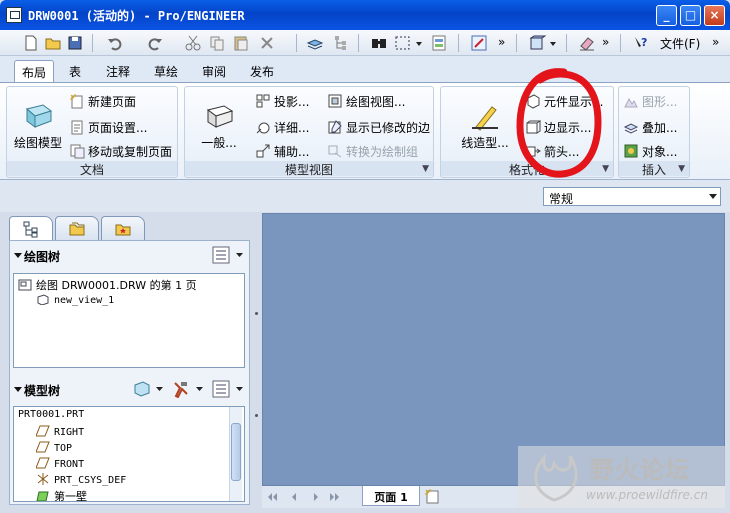 Image resolution: width=730 pixels, height=513 pixels. I want to click on tab-publish: 发布, so click(262, 71).